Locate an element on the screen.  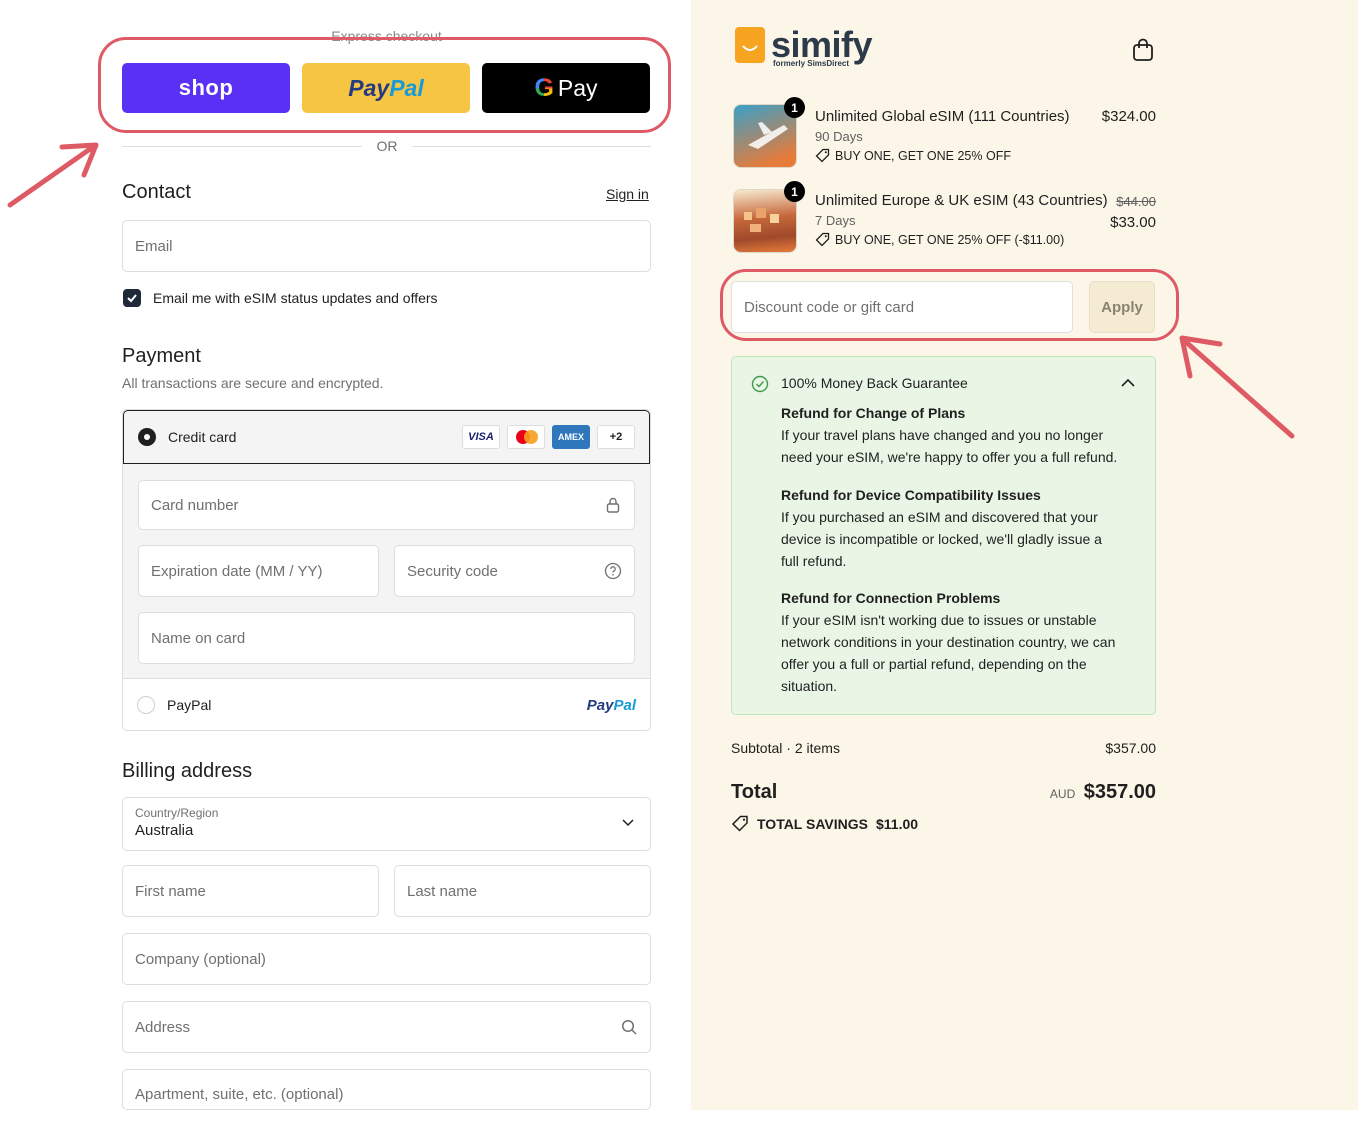
security-code-placeholder: Security code is located at coordinates (452, 571).